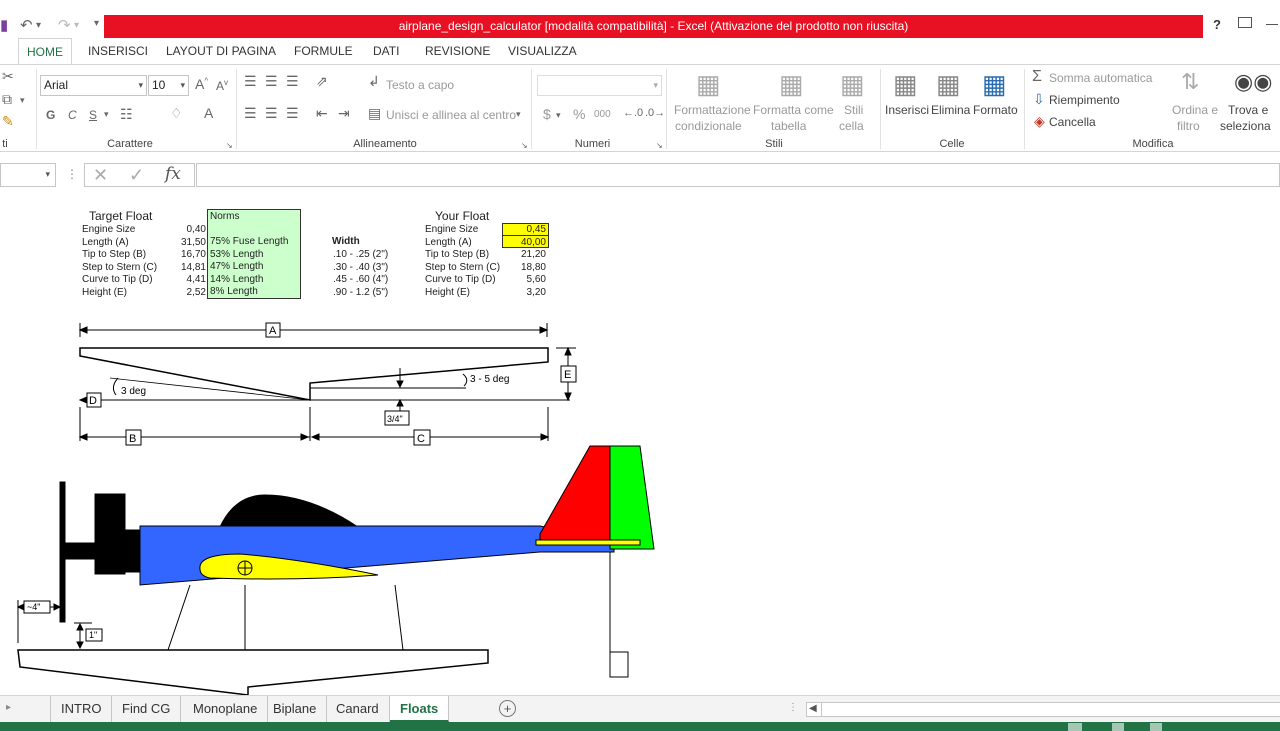 This screenshot has height=731, width=1280. I want to click on increase-indent-icon: ⇥, so click(344, 113).